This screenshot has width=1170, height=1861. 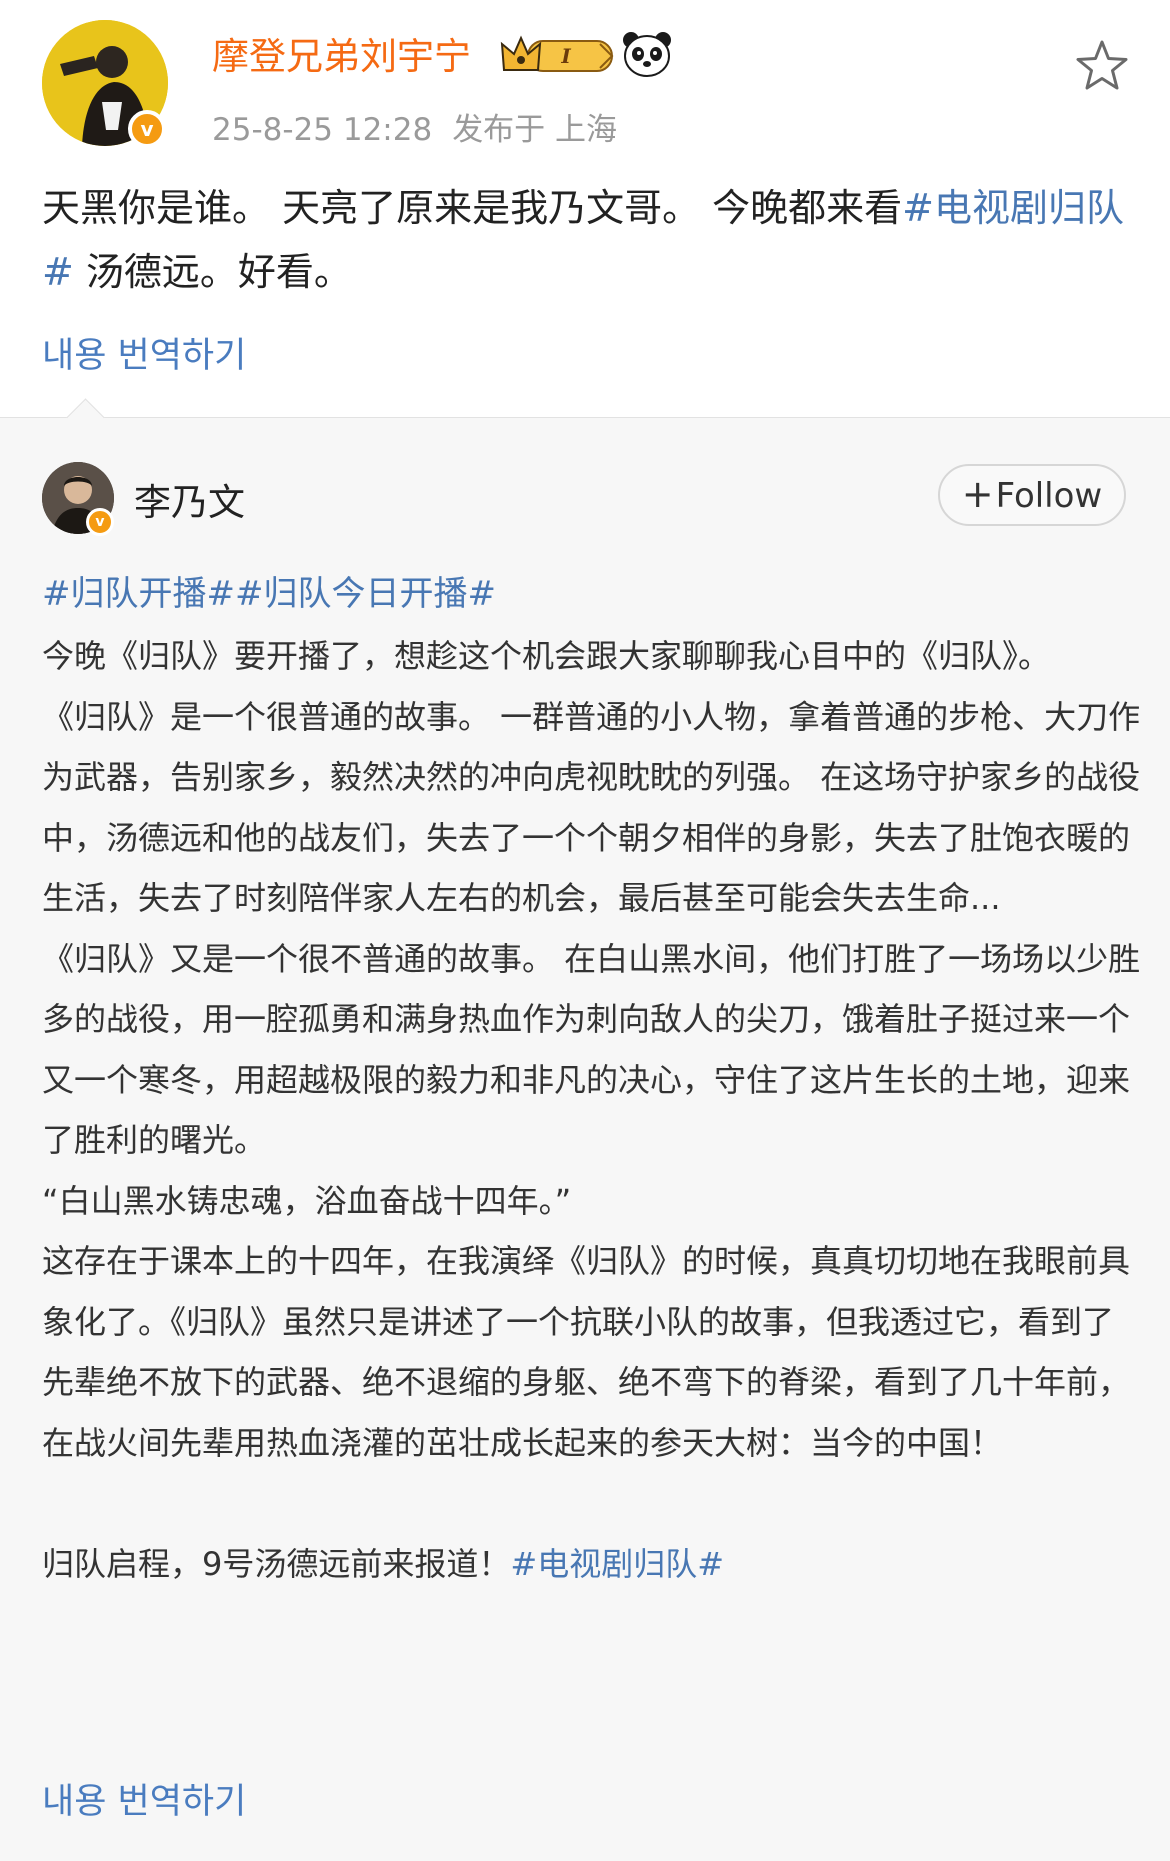 I want to click on post-timestamp: 25-8-25 12:28, so click(x=322, y=130).